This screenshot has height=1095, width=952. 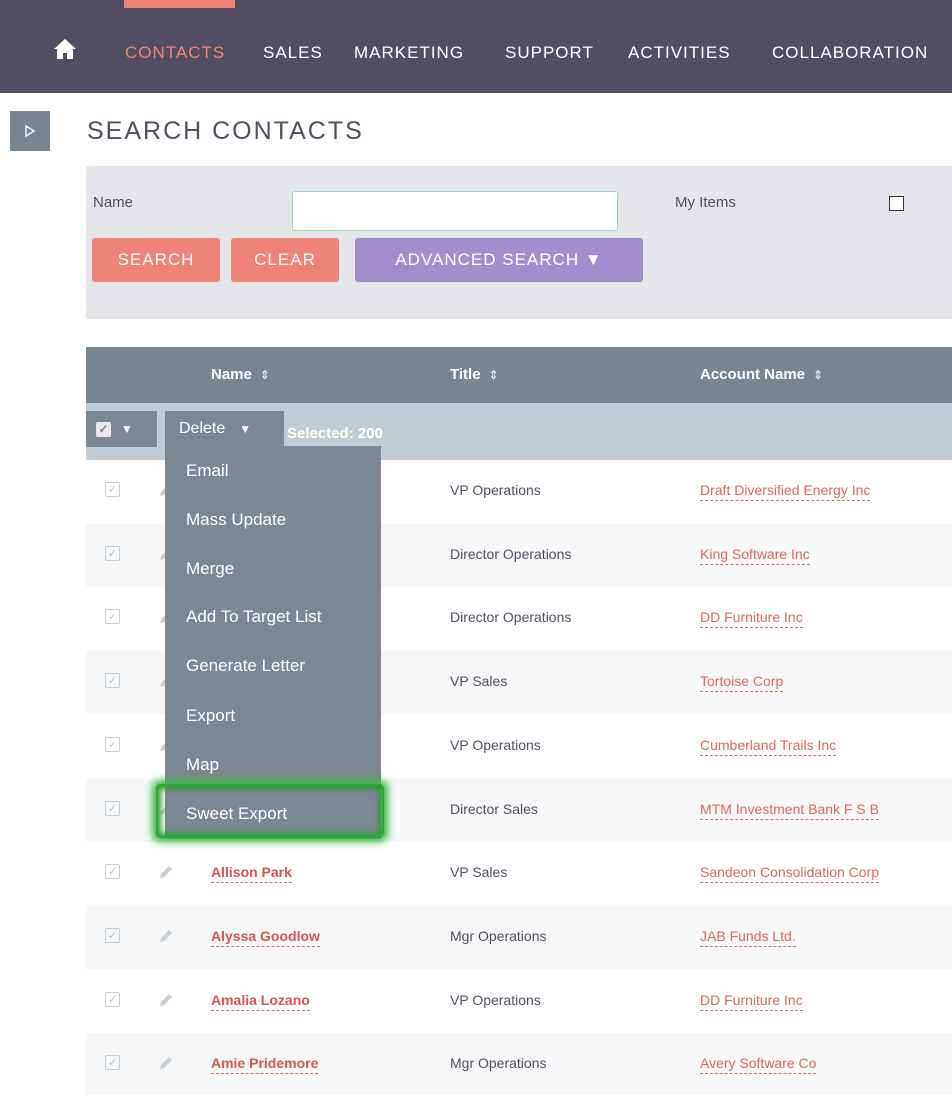 What do you see at coordinates (494, 809) in the screenshot?
I see `contact-title: Director Sales` at bounding box center [494, 809].